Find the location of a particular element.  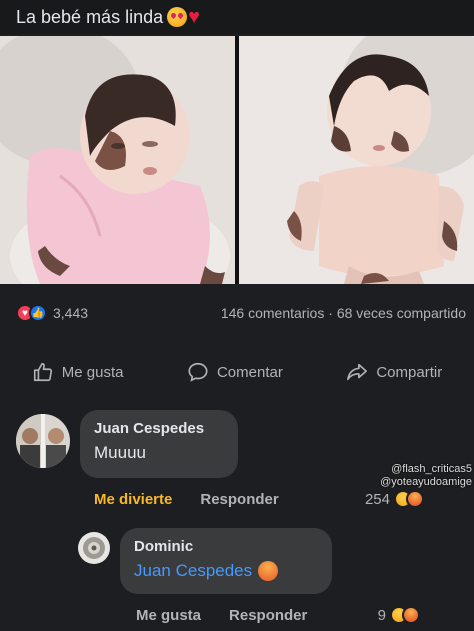

heart-eyes-emoji-icon is located at coordinates (177, 17).